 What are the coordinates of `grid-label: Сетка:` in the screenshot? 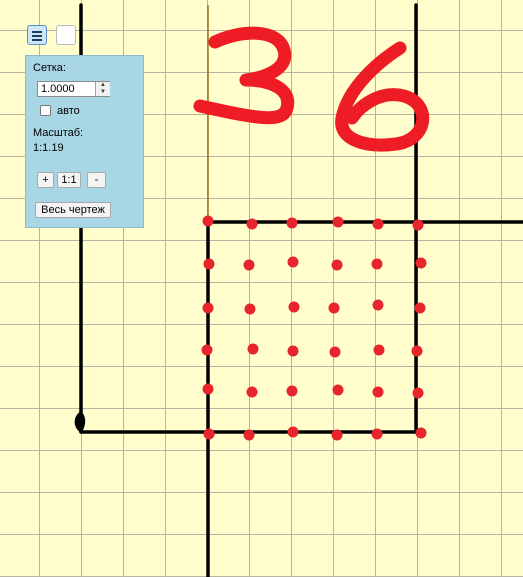 It's located at (49, 68).